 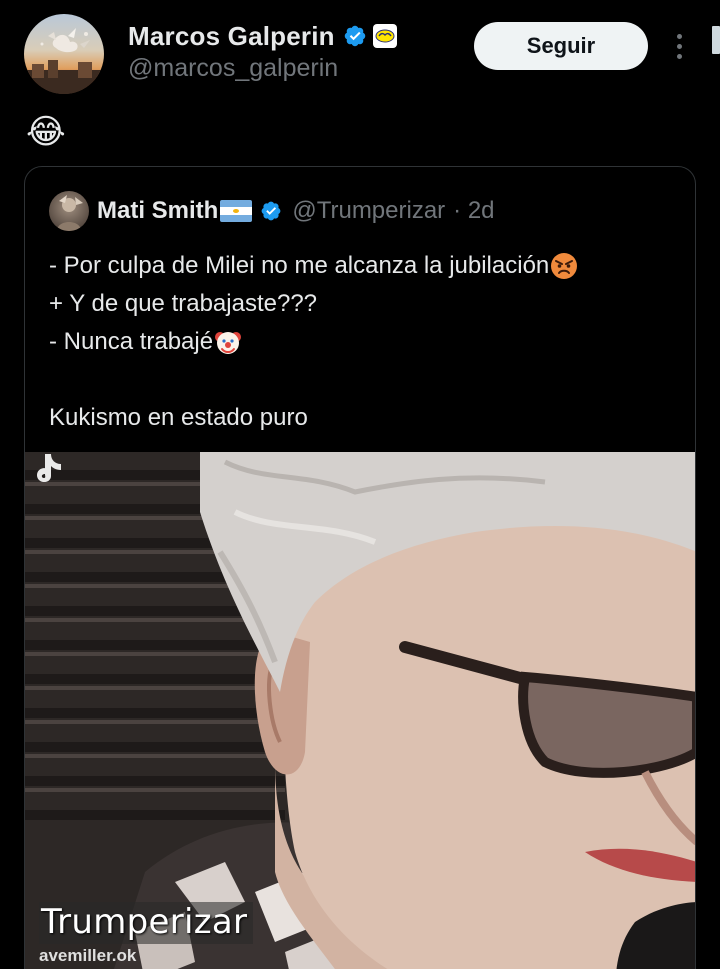 I want to click on tweet-header: Marcos Galperin @marcos_galperin Seguir, so click(x=360, y=55).